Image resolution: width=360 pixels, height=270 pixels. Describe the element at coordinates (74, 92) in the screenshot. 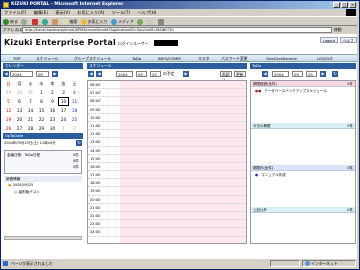

I see `calendar-day: 4` at that location.